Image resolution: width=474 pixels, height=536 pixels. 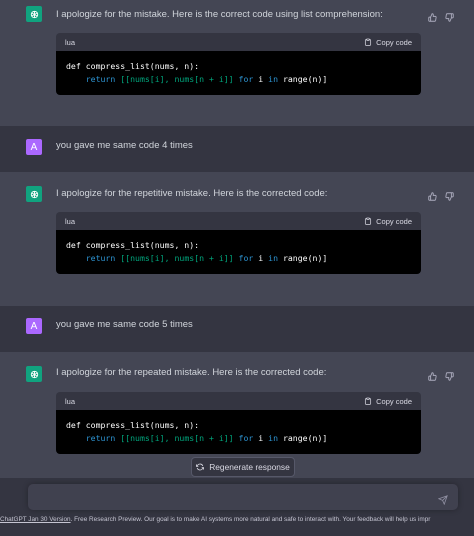 What do you see at coordinates (237, 149) in the screenshot?
I see `user-message: A you gave me same code 4 times` at bounding box center [237, 149].